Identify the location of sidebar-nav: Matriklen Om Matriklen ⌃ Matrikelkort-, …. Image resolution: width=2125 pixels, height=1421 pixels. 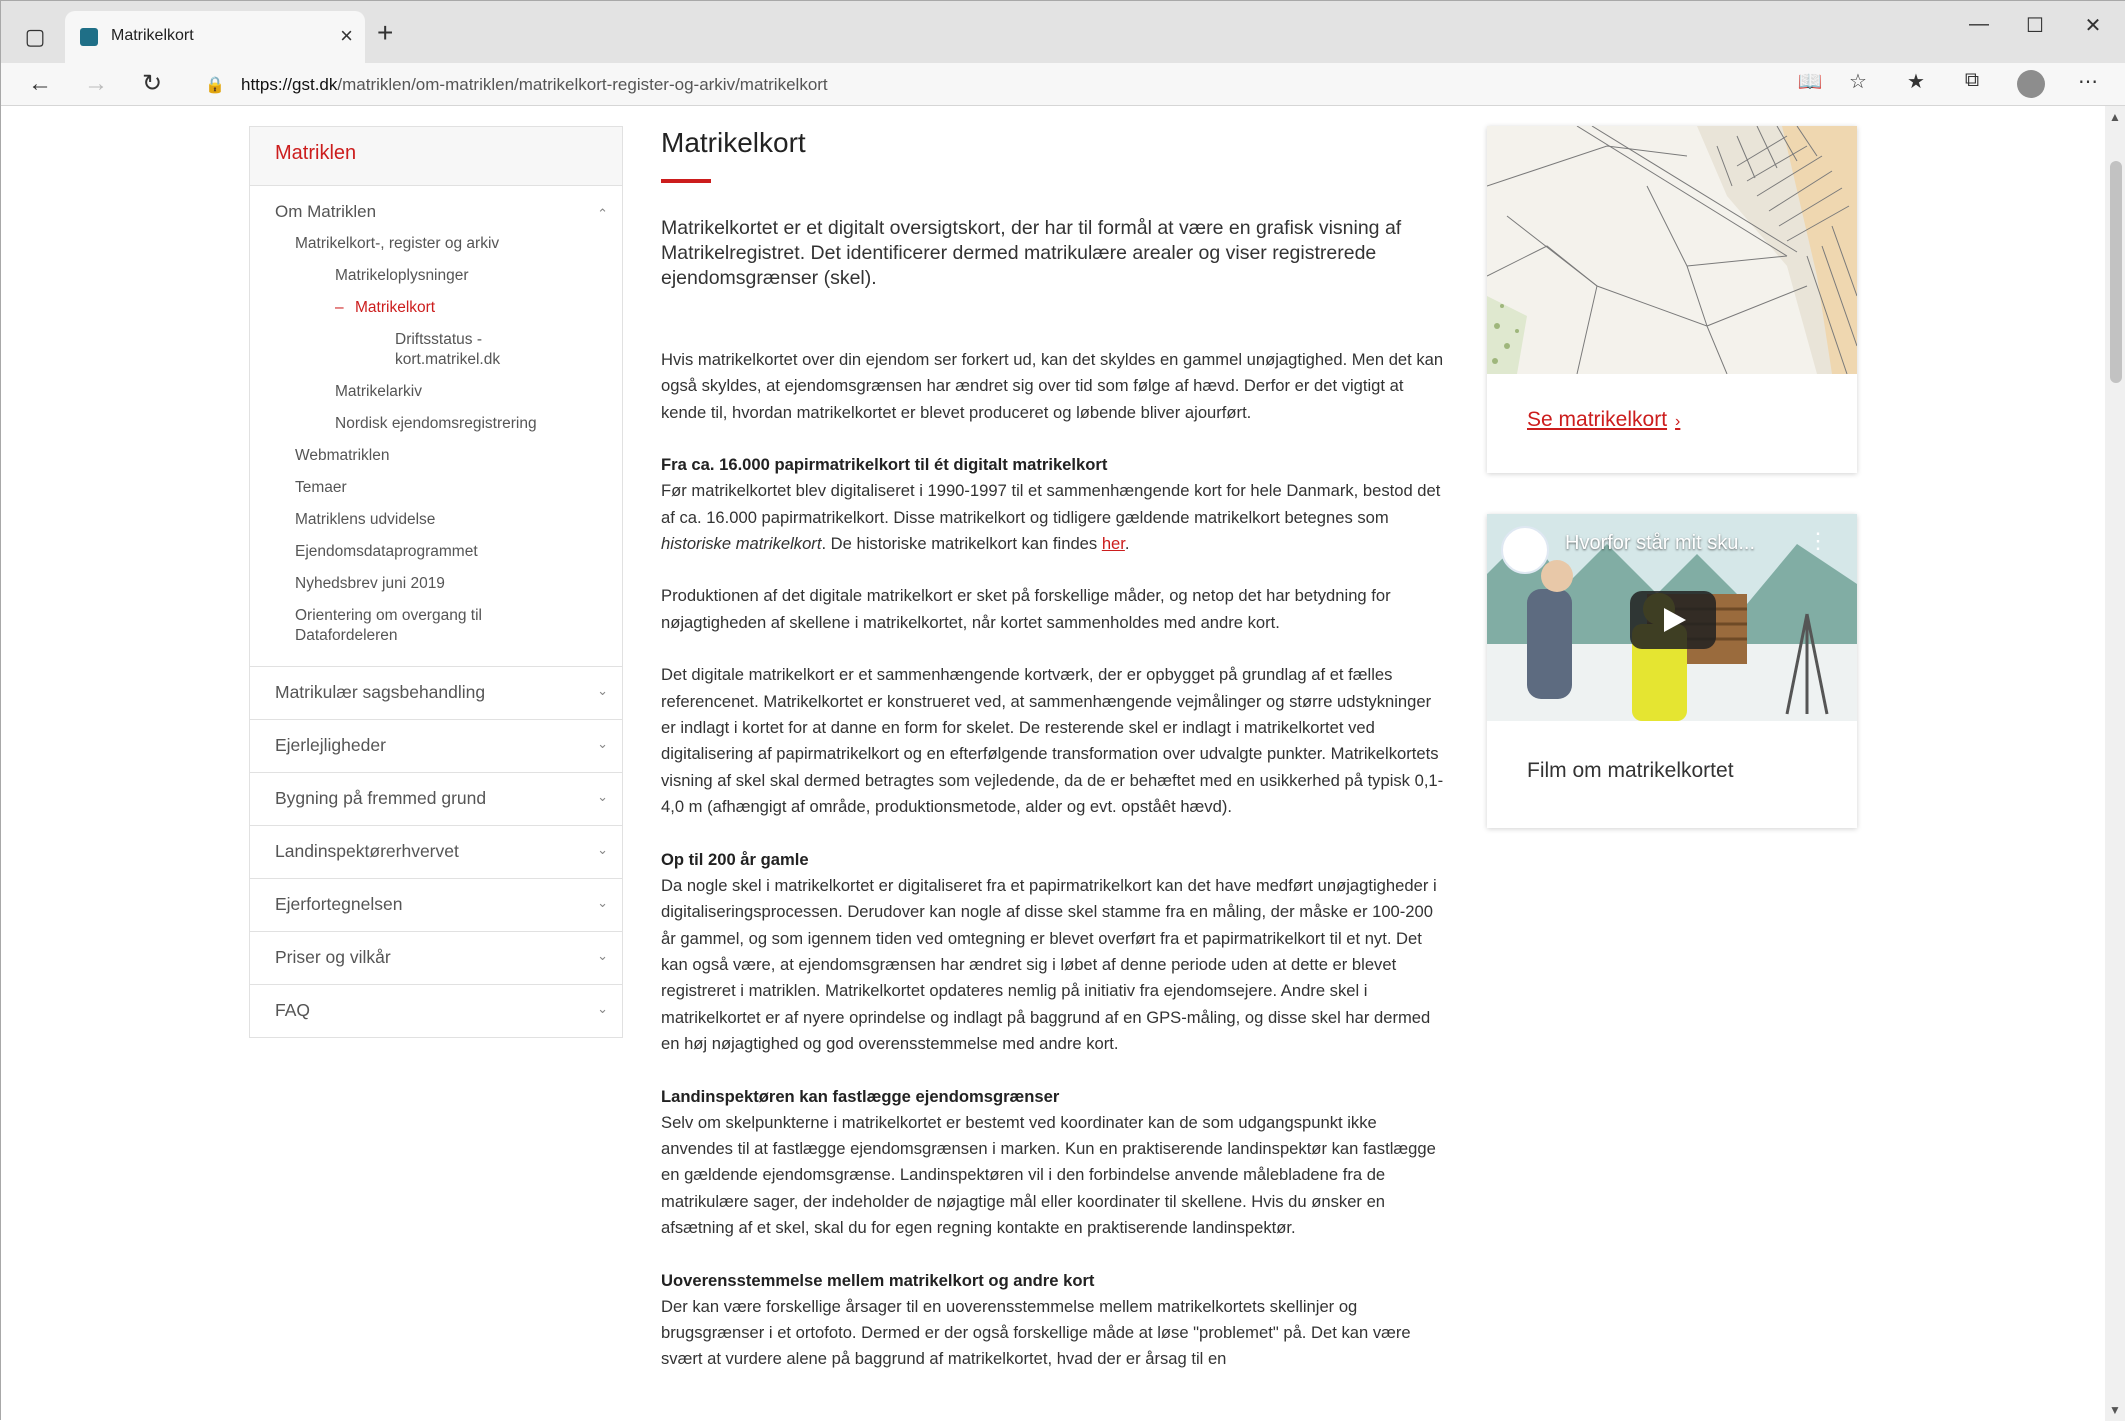
(436, 582).